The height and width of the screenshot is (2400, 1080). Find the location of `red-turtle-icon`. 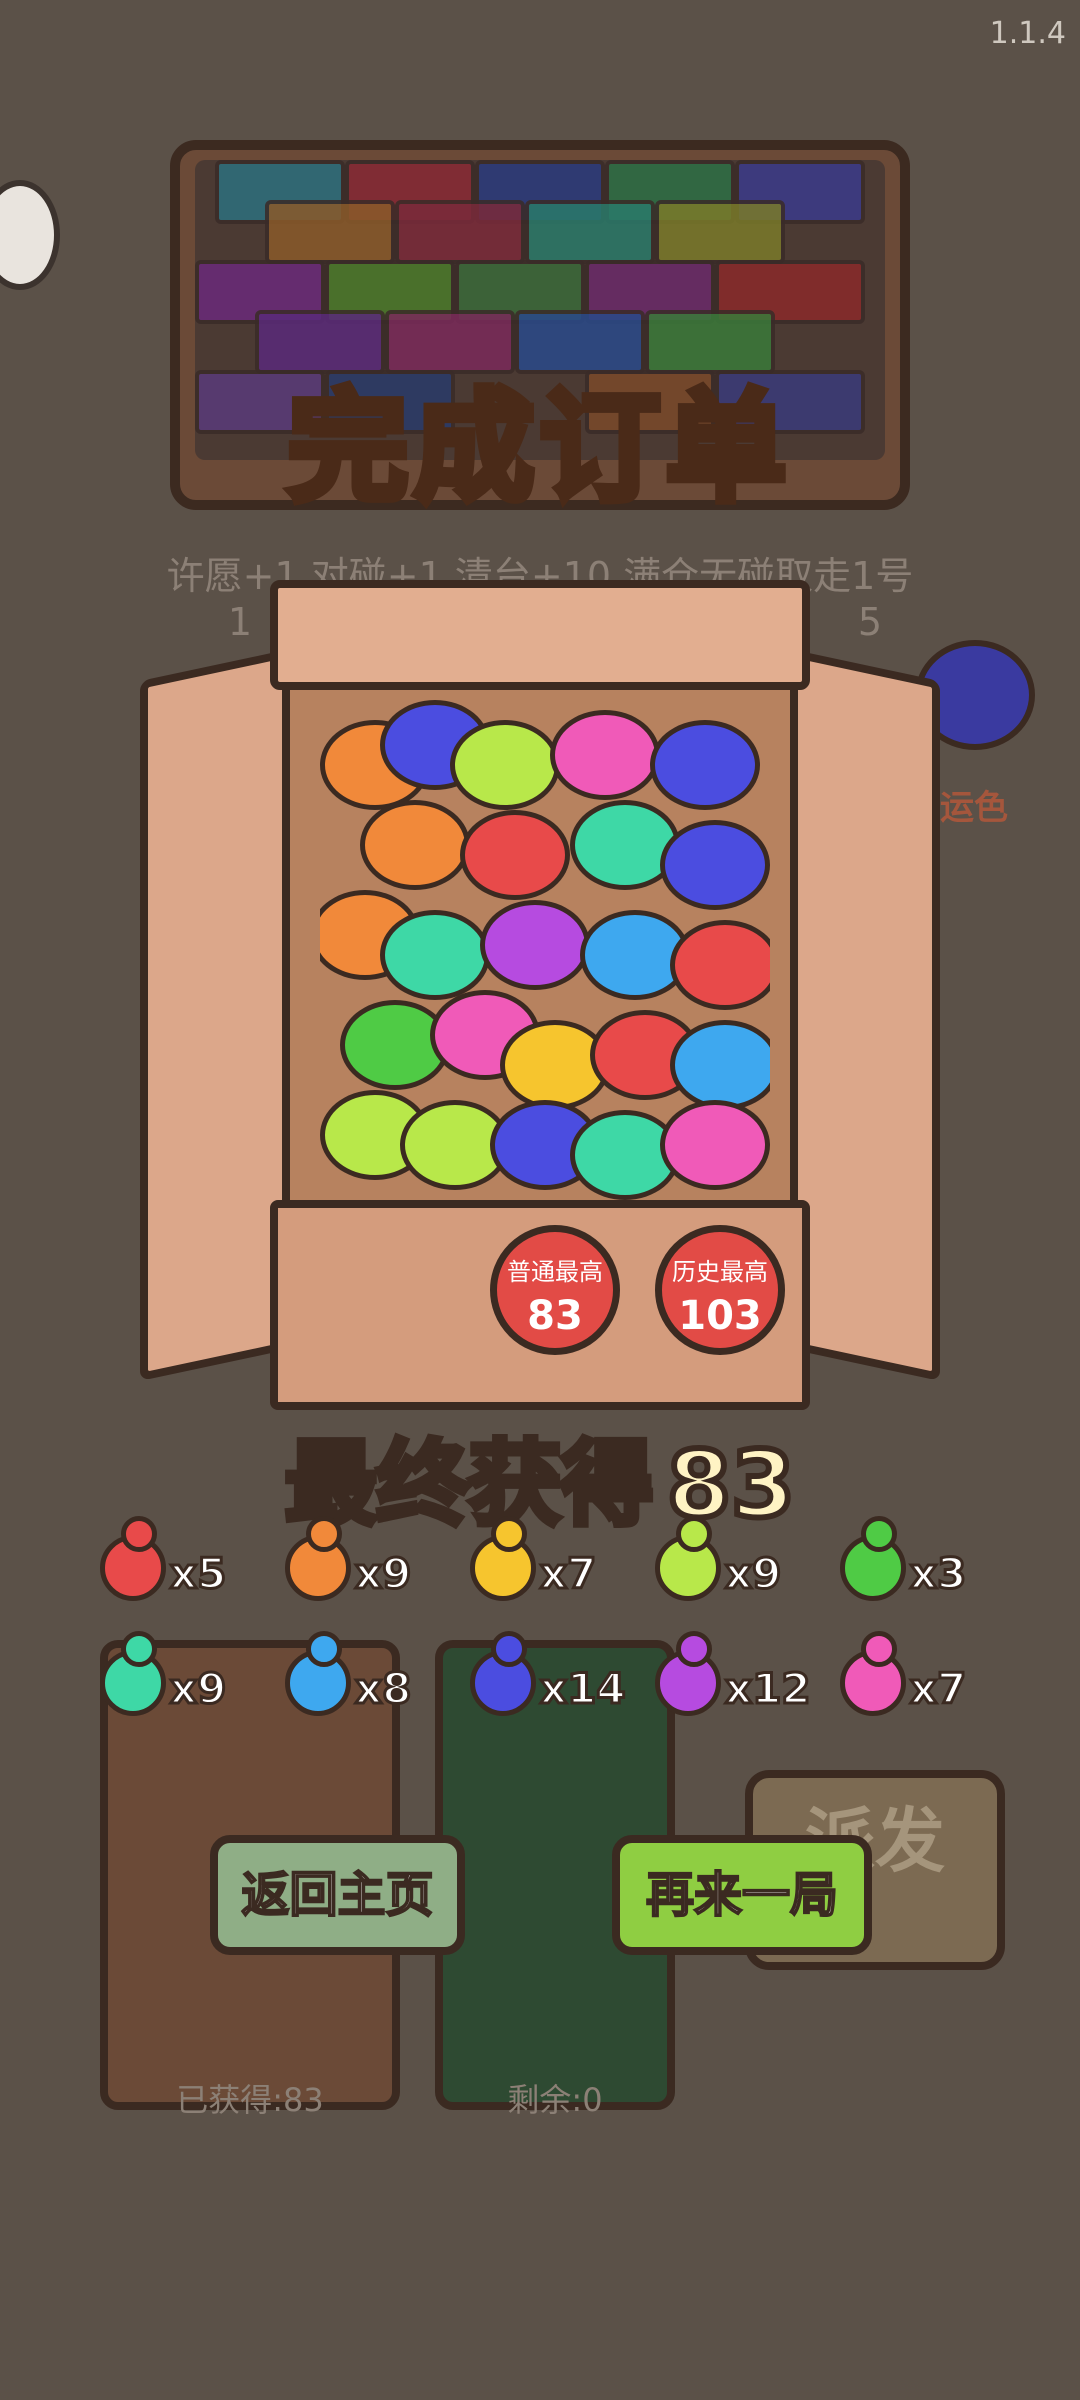

red-turtle-icon is located at coordinates (133, 1558).